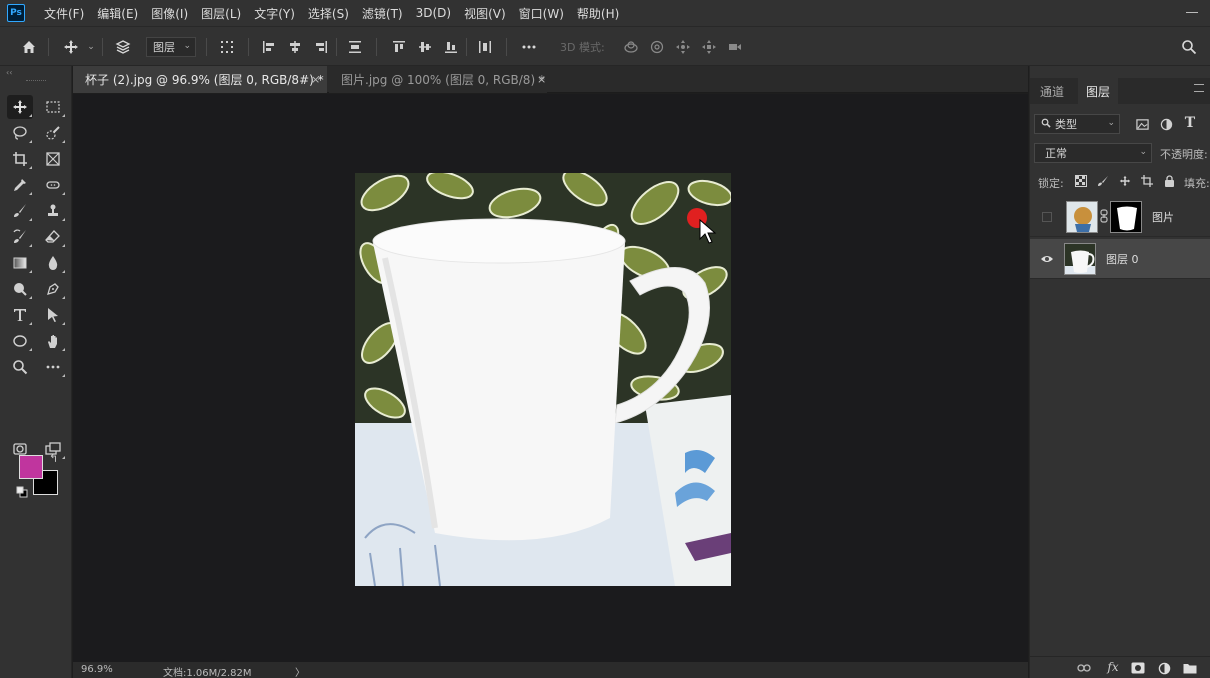  I want to click on tools-panel: ‹‹ ↰, so click(36, 372).